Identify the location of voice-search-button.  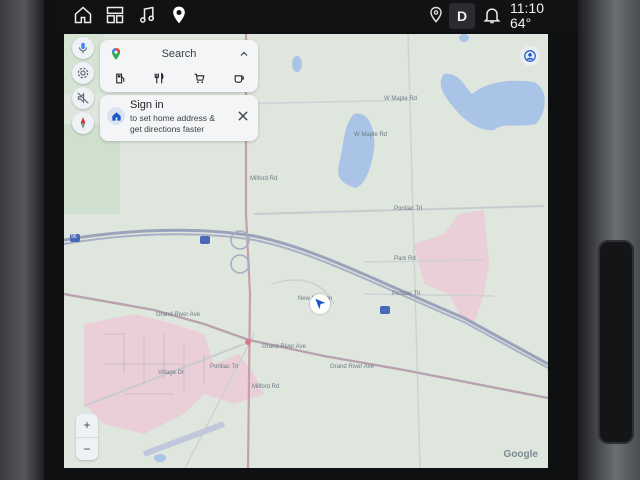
(83, 48).